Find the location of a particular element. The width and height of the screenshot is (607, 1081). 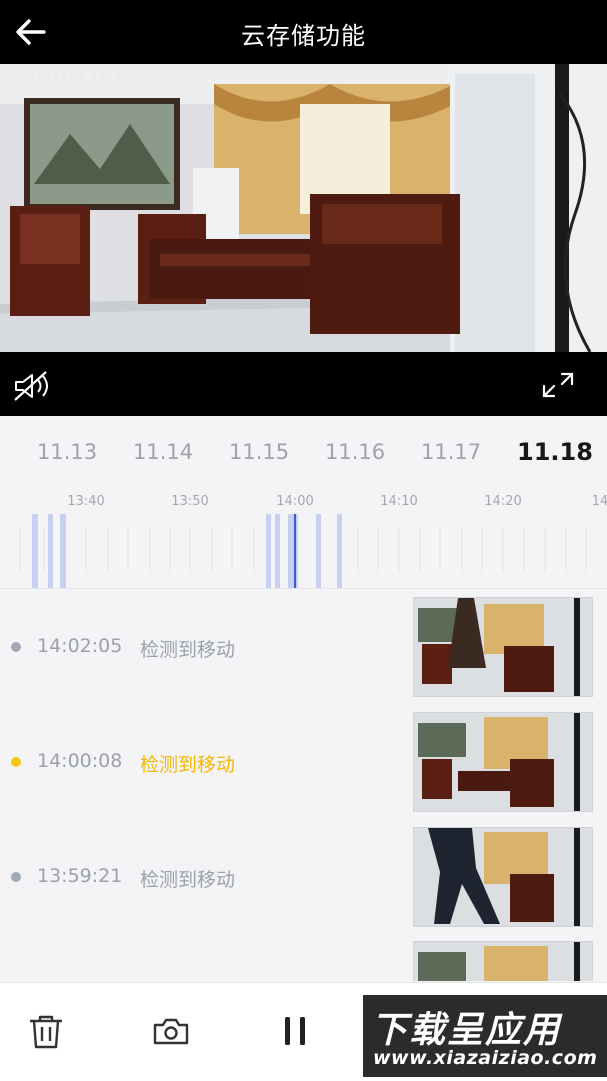

date-tab: 11.14 is located at coordinates (163, 452).